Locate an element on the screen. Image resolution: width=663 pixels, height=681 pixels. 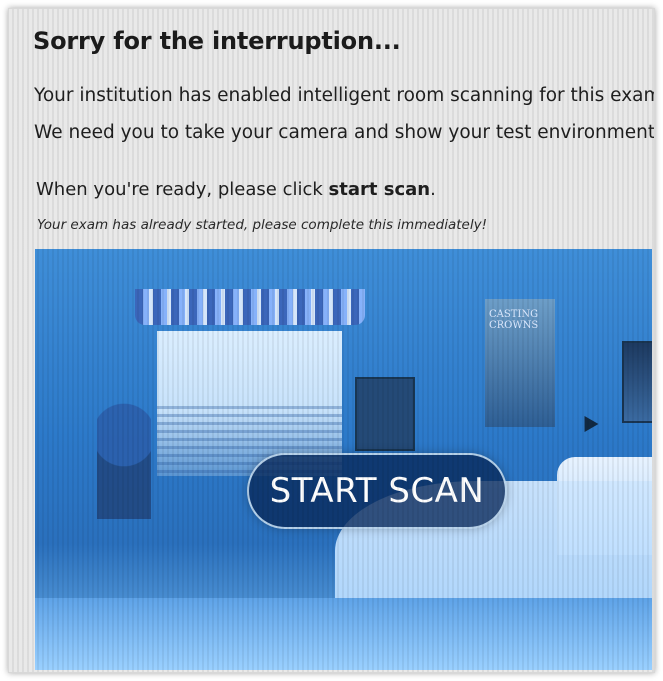
ready-bold: start scan is located at coordinates (379, 189).